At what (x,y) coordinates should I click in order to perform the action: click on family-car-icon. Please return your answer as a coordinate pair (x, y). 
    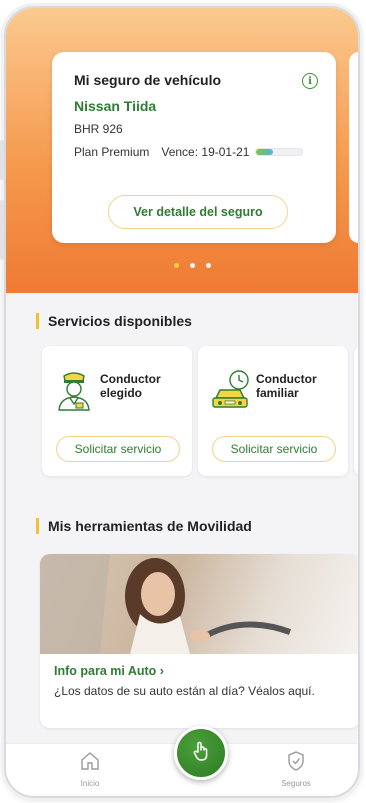
    Looking at the image, I should click on (232, 392).